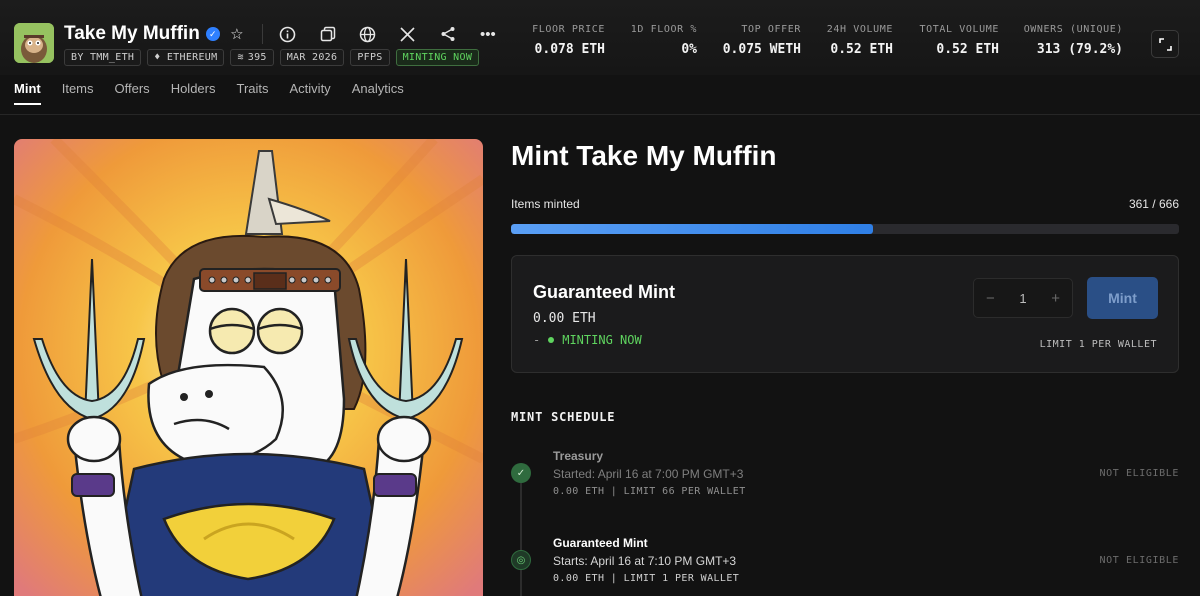  What do you see at coordinates (563, 417) in the screenshot?
I see `mint-schedule-title: MINT SCHEDULE` at bounding box center [563, 417].